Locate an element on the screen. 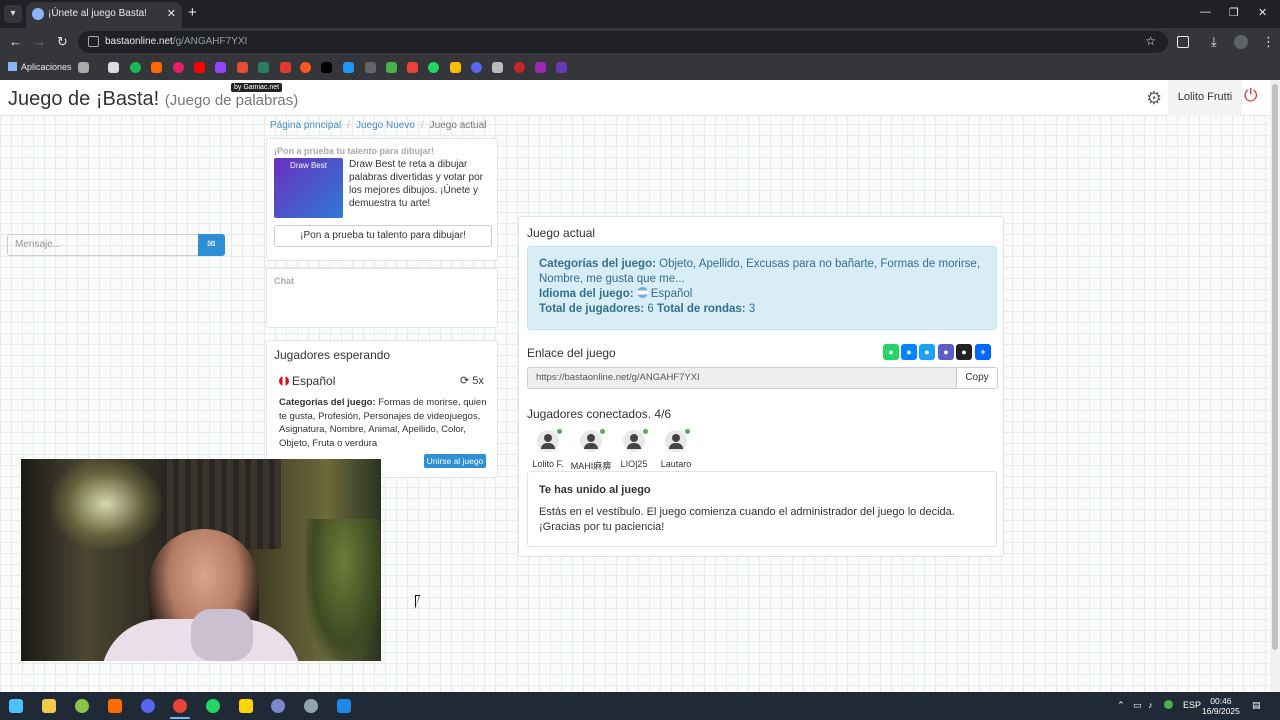 This screenshot has width=1280, height=720. mouse-cursor is located at coordinates (417, 602).